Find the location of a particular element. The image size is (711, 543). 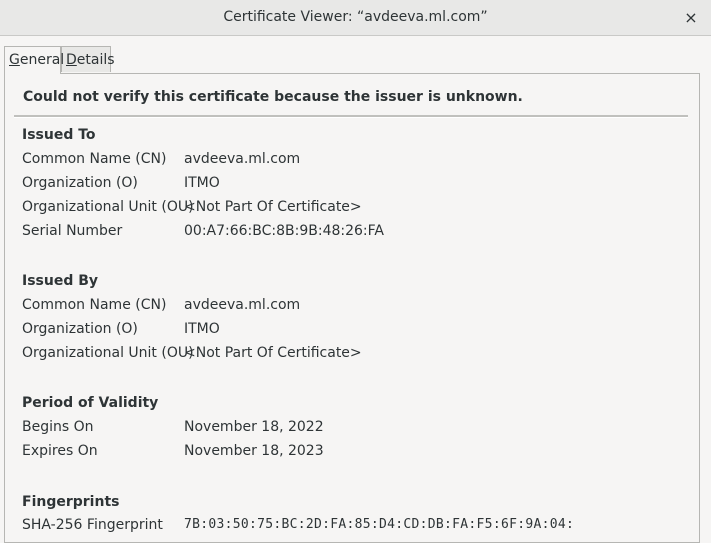

issued-by-heading: Issued By is located at coordinates (60, 281).